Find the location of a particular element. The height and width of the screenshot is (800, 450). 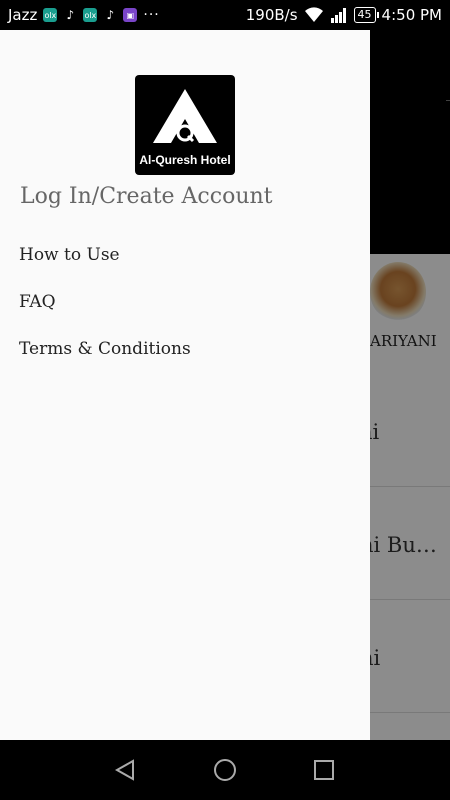

battery-icon: 45 is located at coordinates (366, 15).